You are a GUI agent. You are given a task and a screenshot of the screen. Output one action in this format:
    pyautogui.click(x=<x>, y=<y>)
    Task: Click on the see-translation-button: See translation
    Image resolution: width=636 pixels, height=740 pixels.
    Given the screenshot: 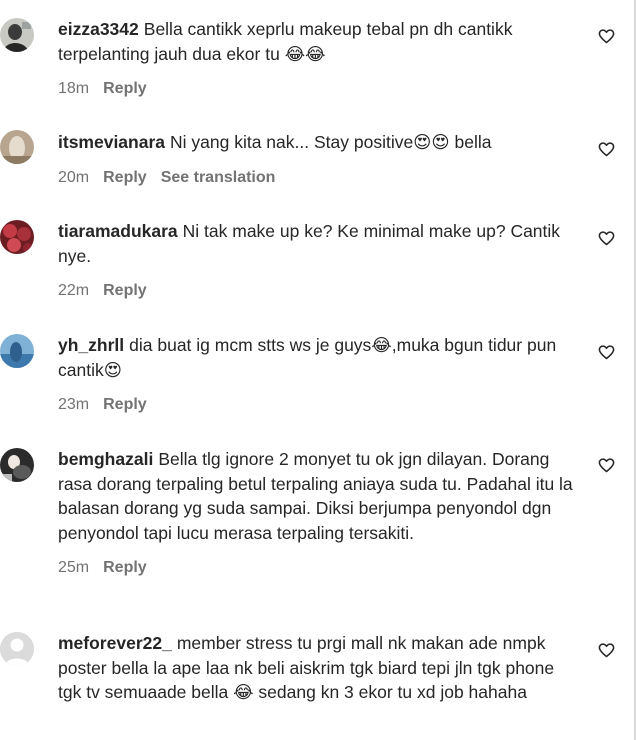 What is the action you would take?
    pyautogui.click(x=218, y=177)
    